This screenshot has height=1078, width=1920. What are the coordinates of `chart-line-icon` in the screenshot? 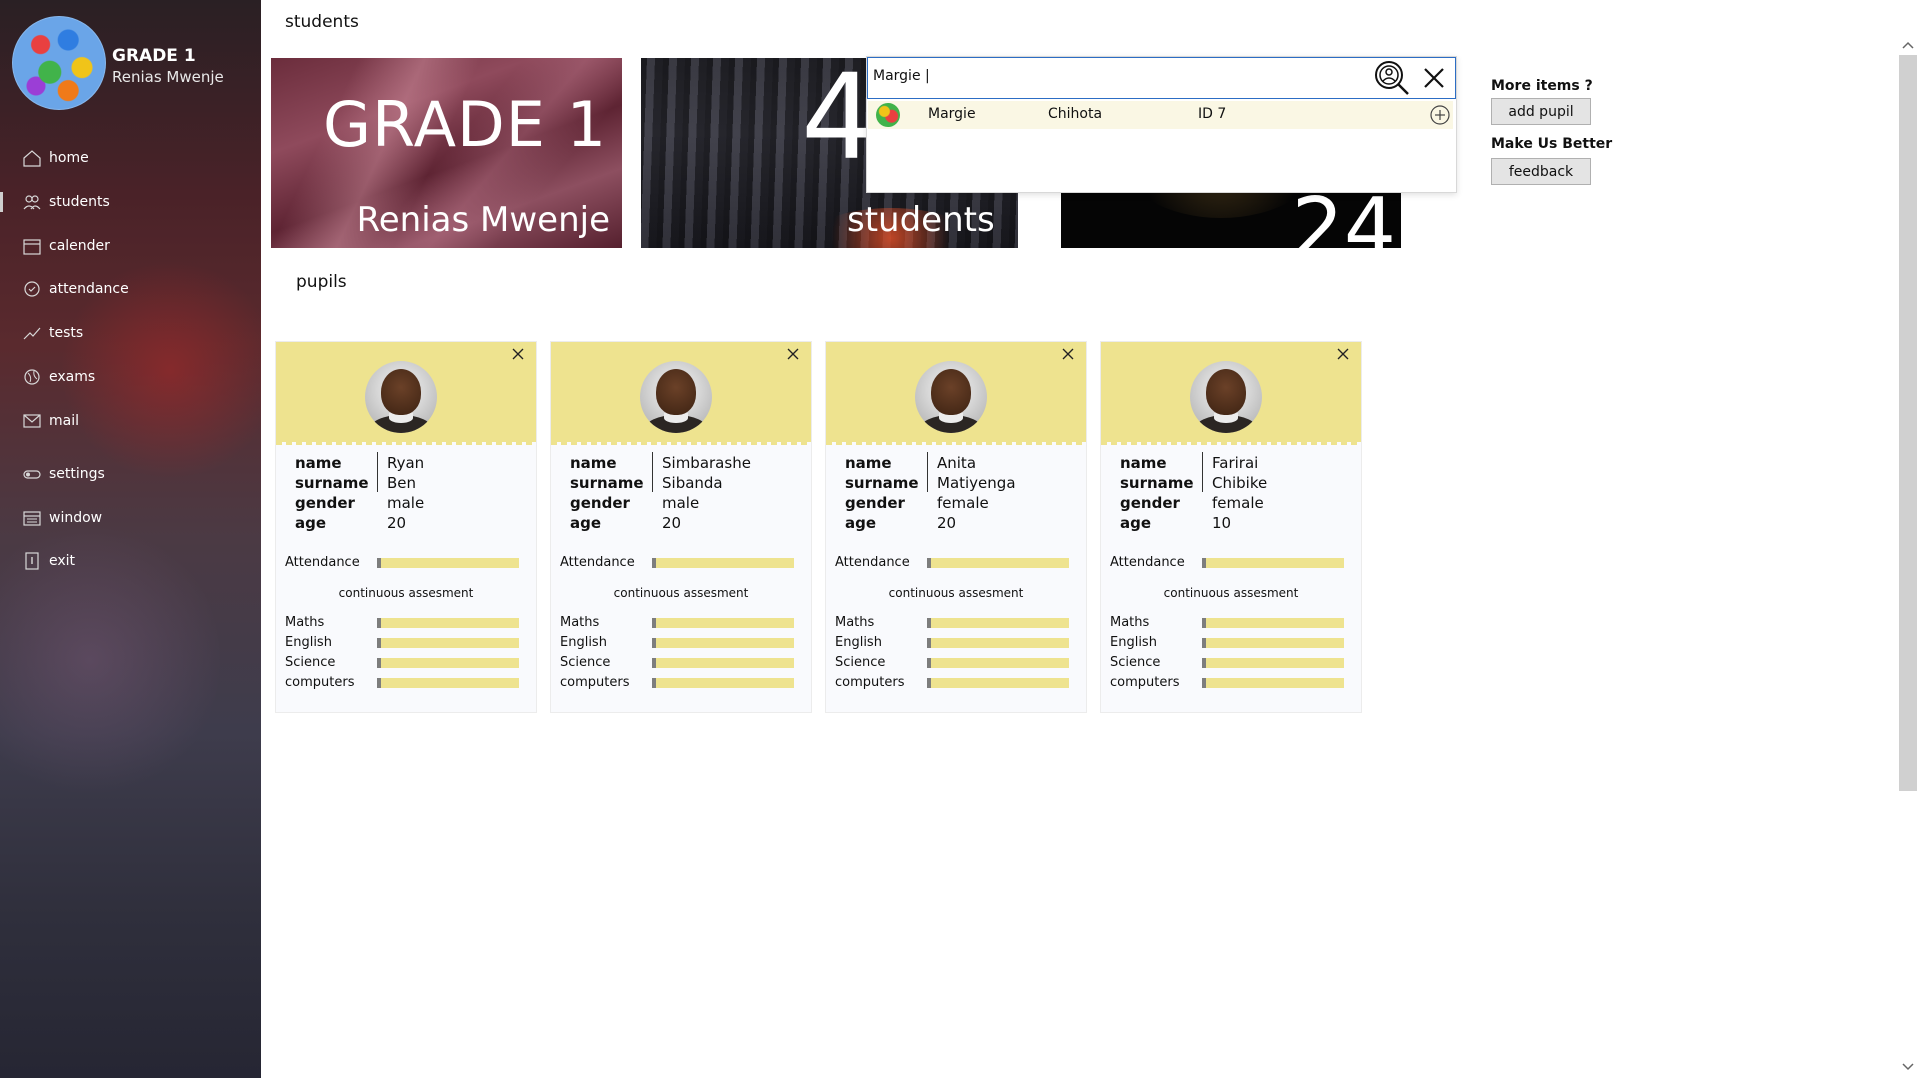 It's located at (32, 333).